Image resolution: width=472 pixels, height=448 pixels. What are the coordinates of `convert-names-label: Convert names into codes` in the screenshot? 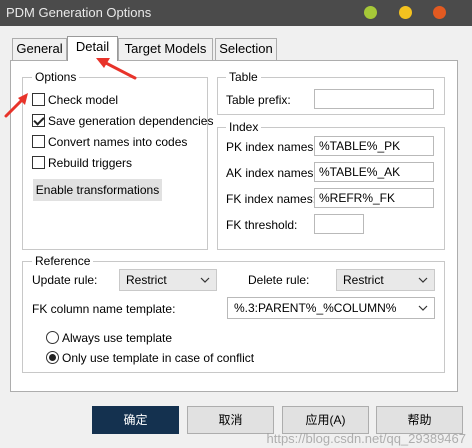 It's located at (118, 142).